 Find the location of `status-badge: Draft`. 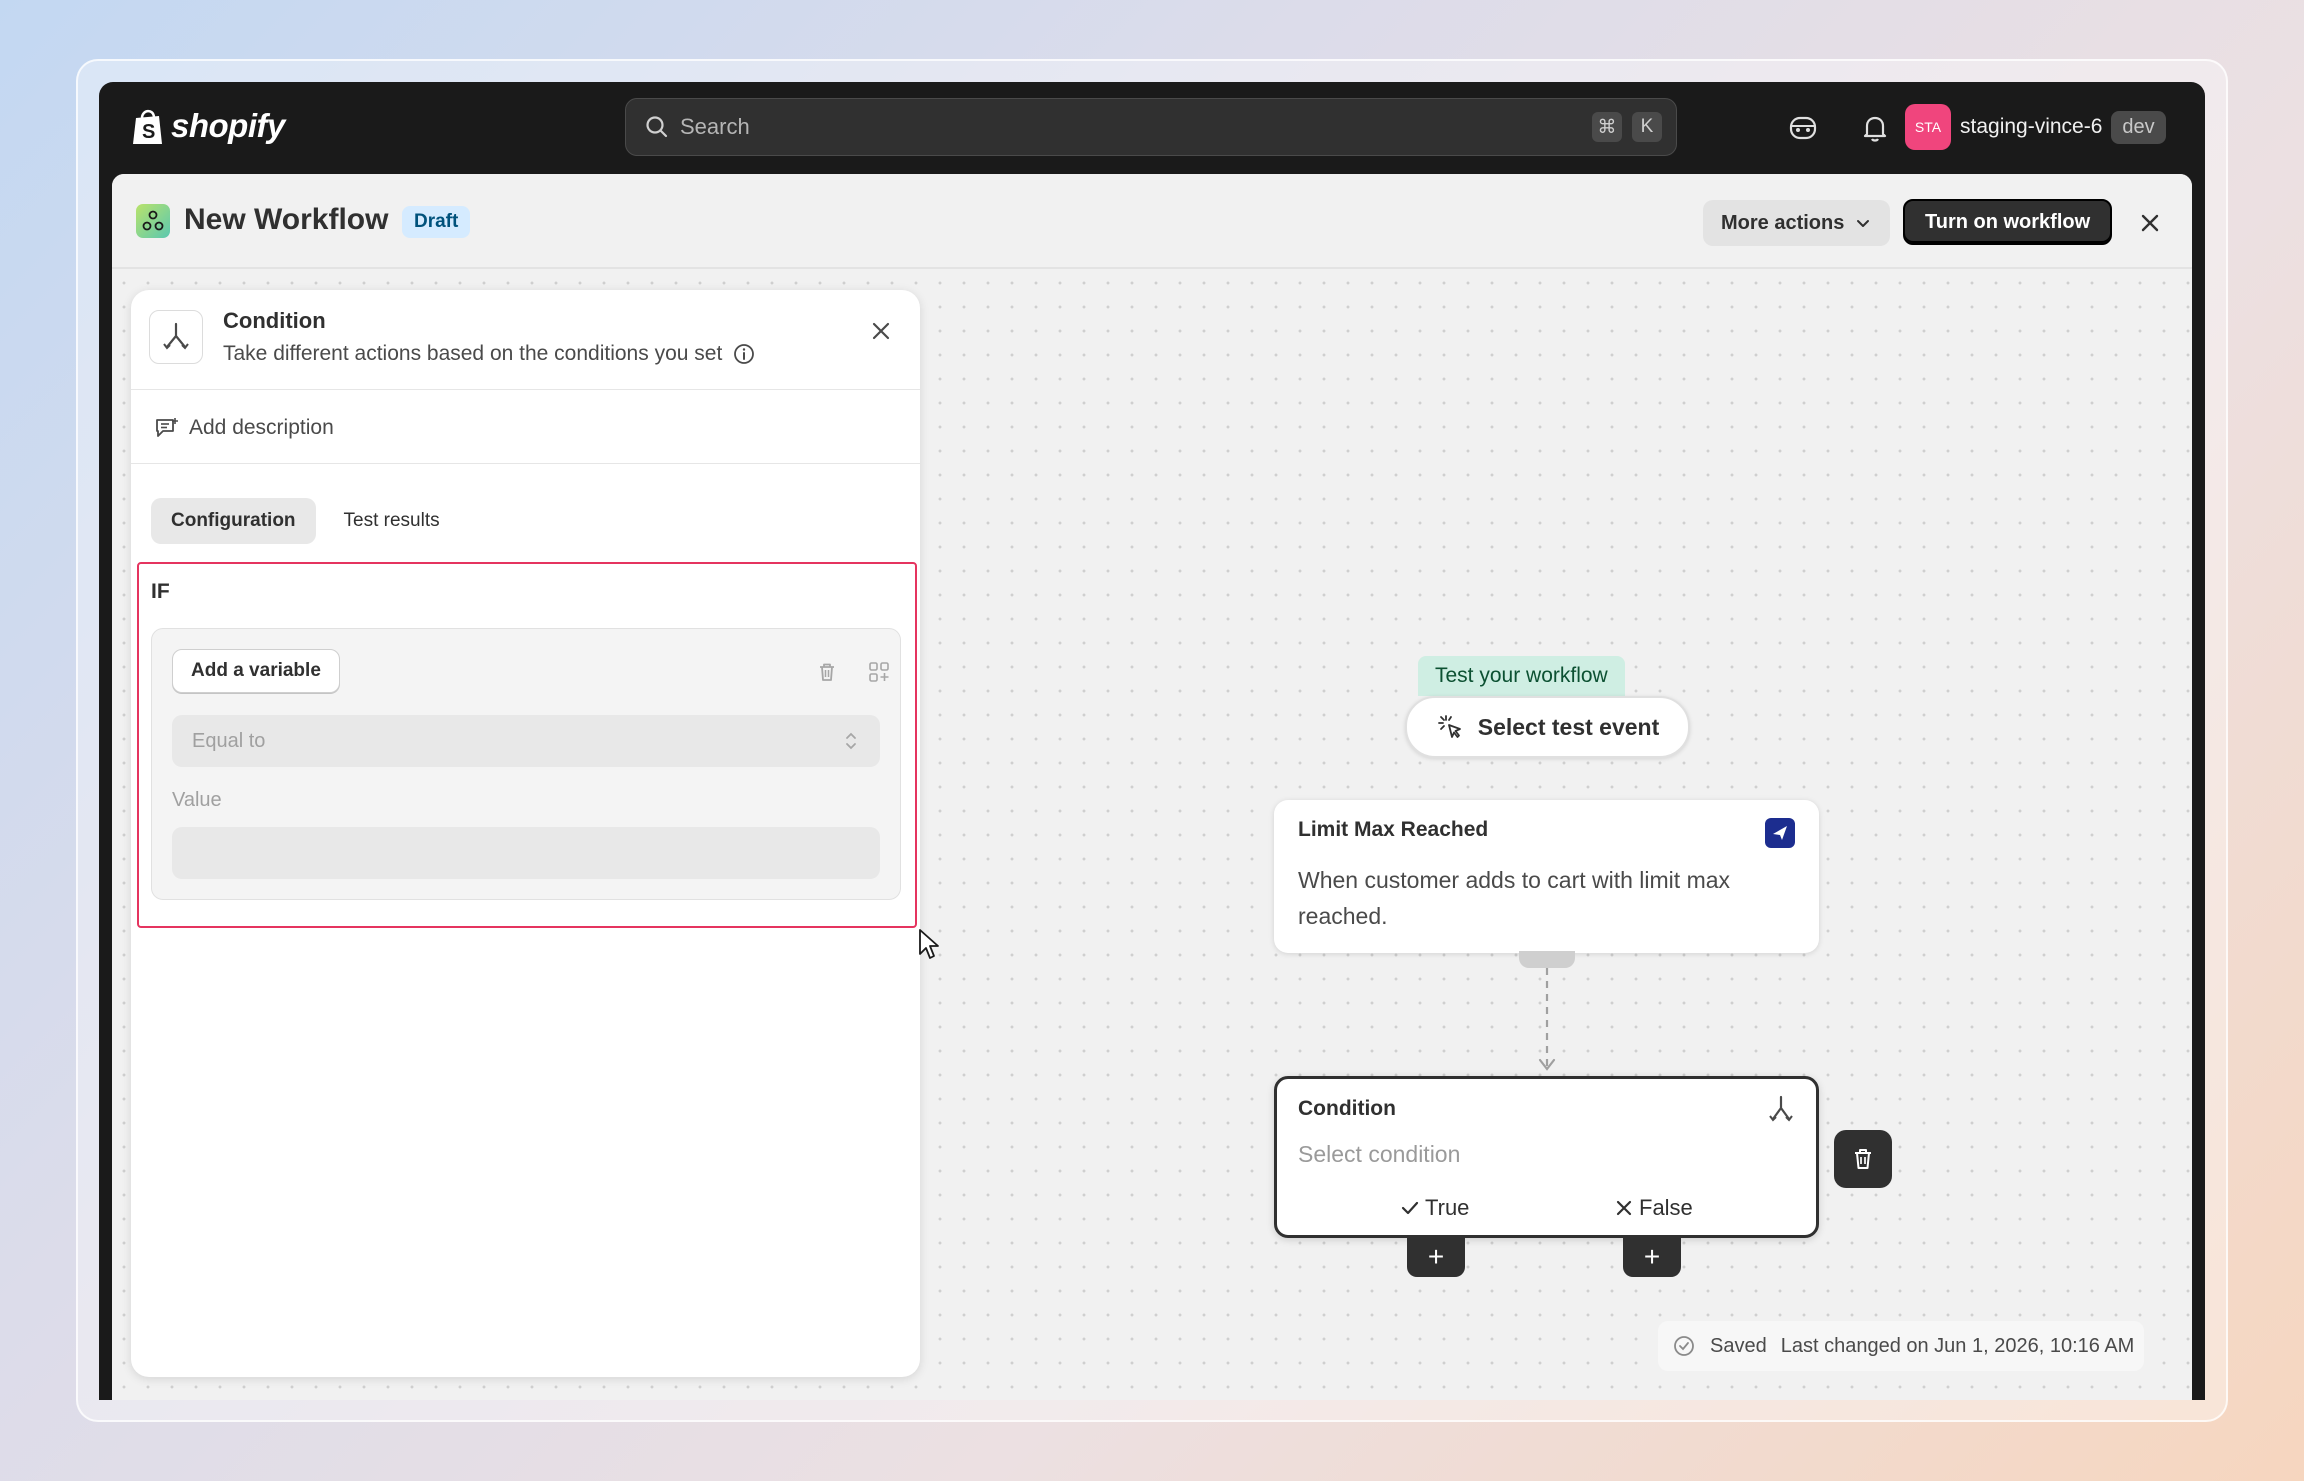

status-badge: Draft is located at coordinates (436, 222).